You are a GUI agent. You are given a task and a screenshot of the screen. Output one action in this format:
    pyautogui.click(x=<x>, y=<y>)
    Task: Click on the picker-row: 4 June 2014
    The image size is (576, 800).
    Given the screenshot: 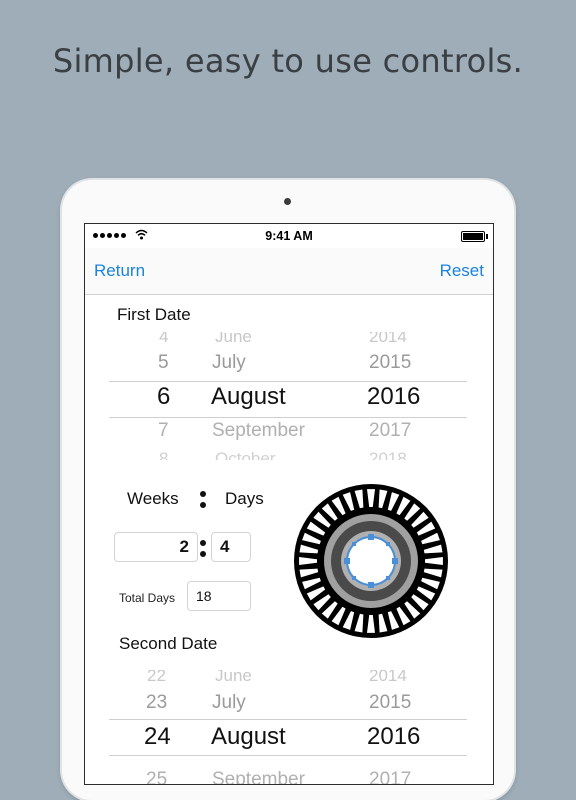 What is the action you would take?
    pyautogui.click(x=288, y=338)
    